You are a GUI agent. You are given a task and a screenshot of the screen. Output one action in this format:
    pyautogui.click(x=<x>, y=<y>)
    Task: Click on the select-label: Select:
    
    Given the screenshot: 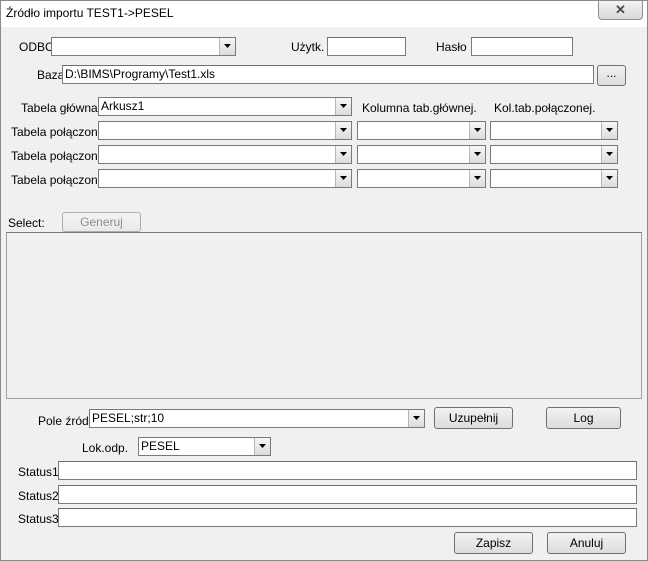 What is the action you would take?
    pyautogui.click(x=26, y=223)
    